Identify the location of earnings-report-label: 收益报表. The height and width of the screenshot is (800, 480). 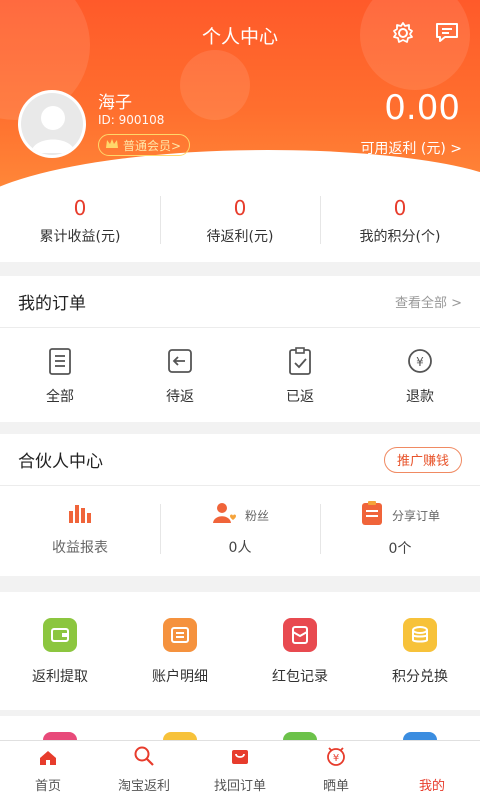
(80, 548).